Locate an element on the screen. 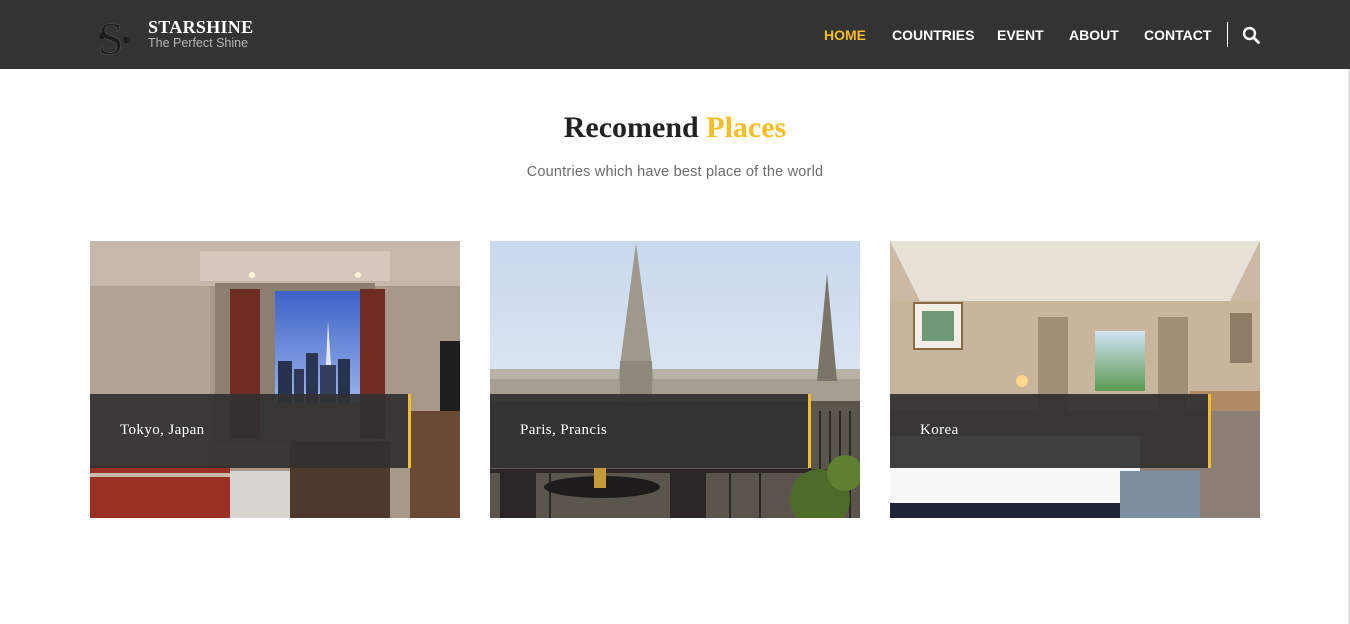 Image resolution: width=1350 pixels, height=624 pixels. card-caption: Korea is located at coordinates (1050, 431).